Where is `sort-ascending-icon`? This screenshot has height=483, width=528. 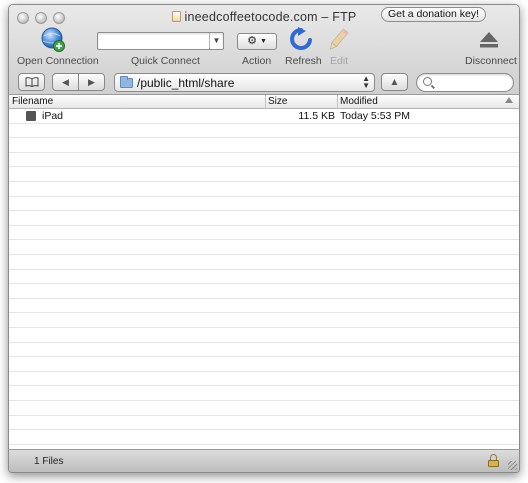
sort-ascending-icon is located at coordinates (509, 100).